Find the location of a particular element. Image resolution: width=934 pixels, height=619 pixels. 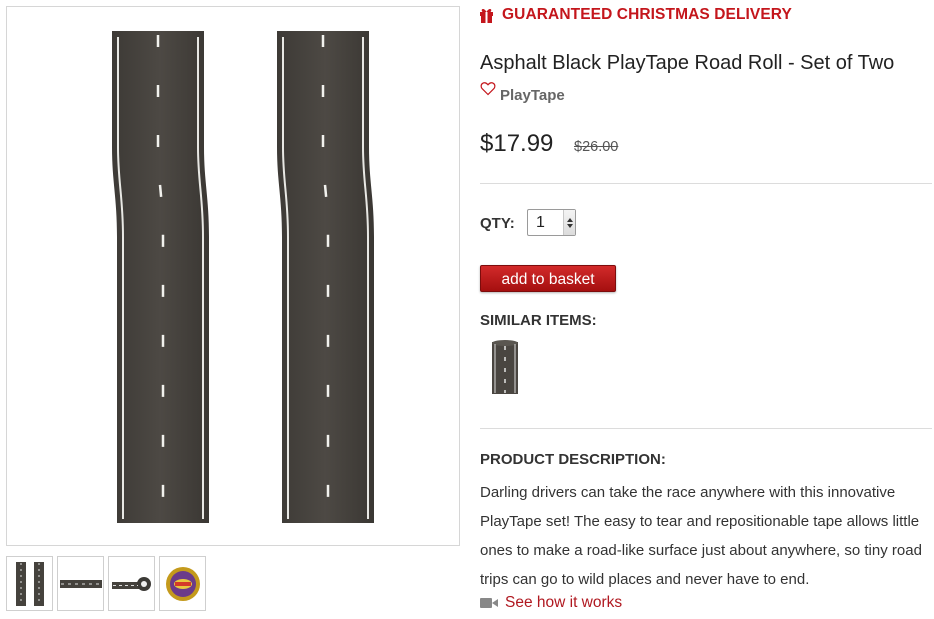

thumbnail-packaging is located at coordinates (182, 583).